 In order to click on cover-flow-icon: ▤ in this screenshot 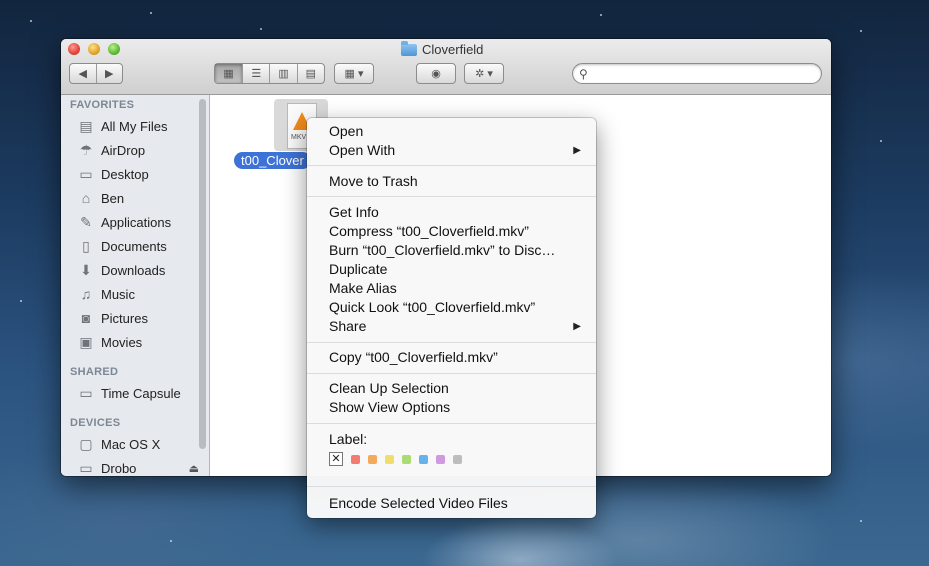, I will do `click(311, 74)`.